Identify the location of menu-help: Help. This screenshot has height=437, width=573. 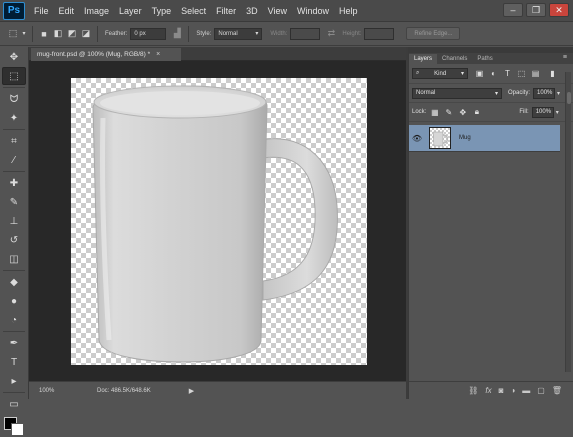
(348, 11).